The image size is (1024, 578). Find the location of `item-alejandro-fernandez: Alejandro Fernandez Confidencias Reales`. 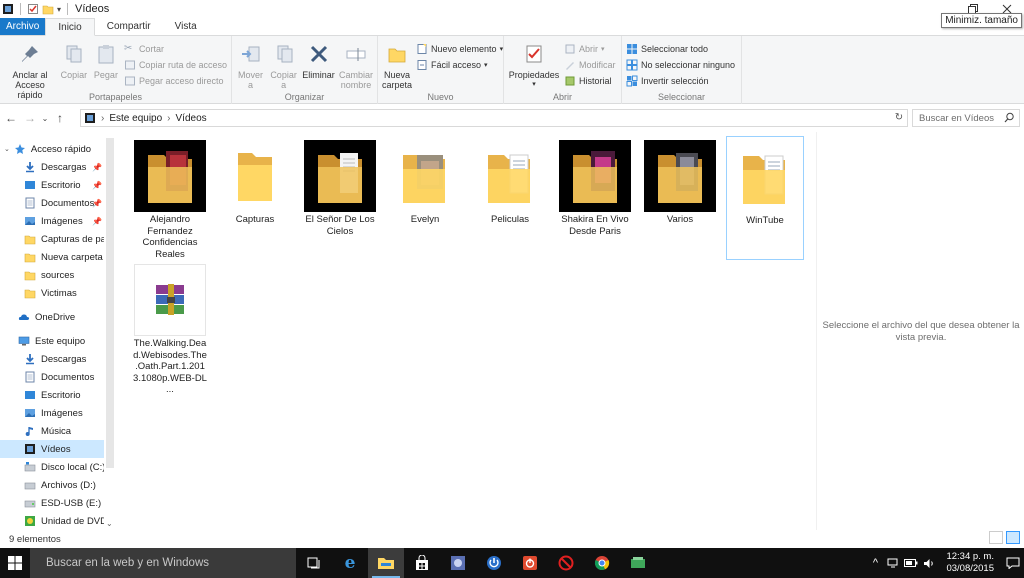

item-alejandro-fernandez: Alejandro Fernandez Confidencias Reales is located at coordinates (170, 198).